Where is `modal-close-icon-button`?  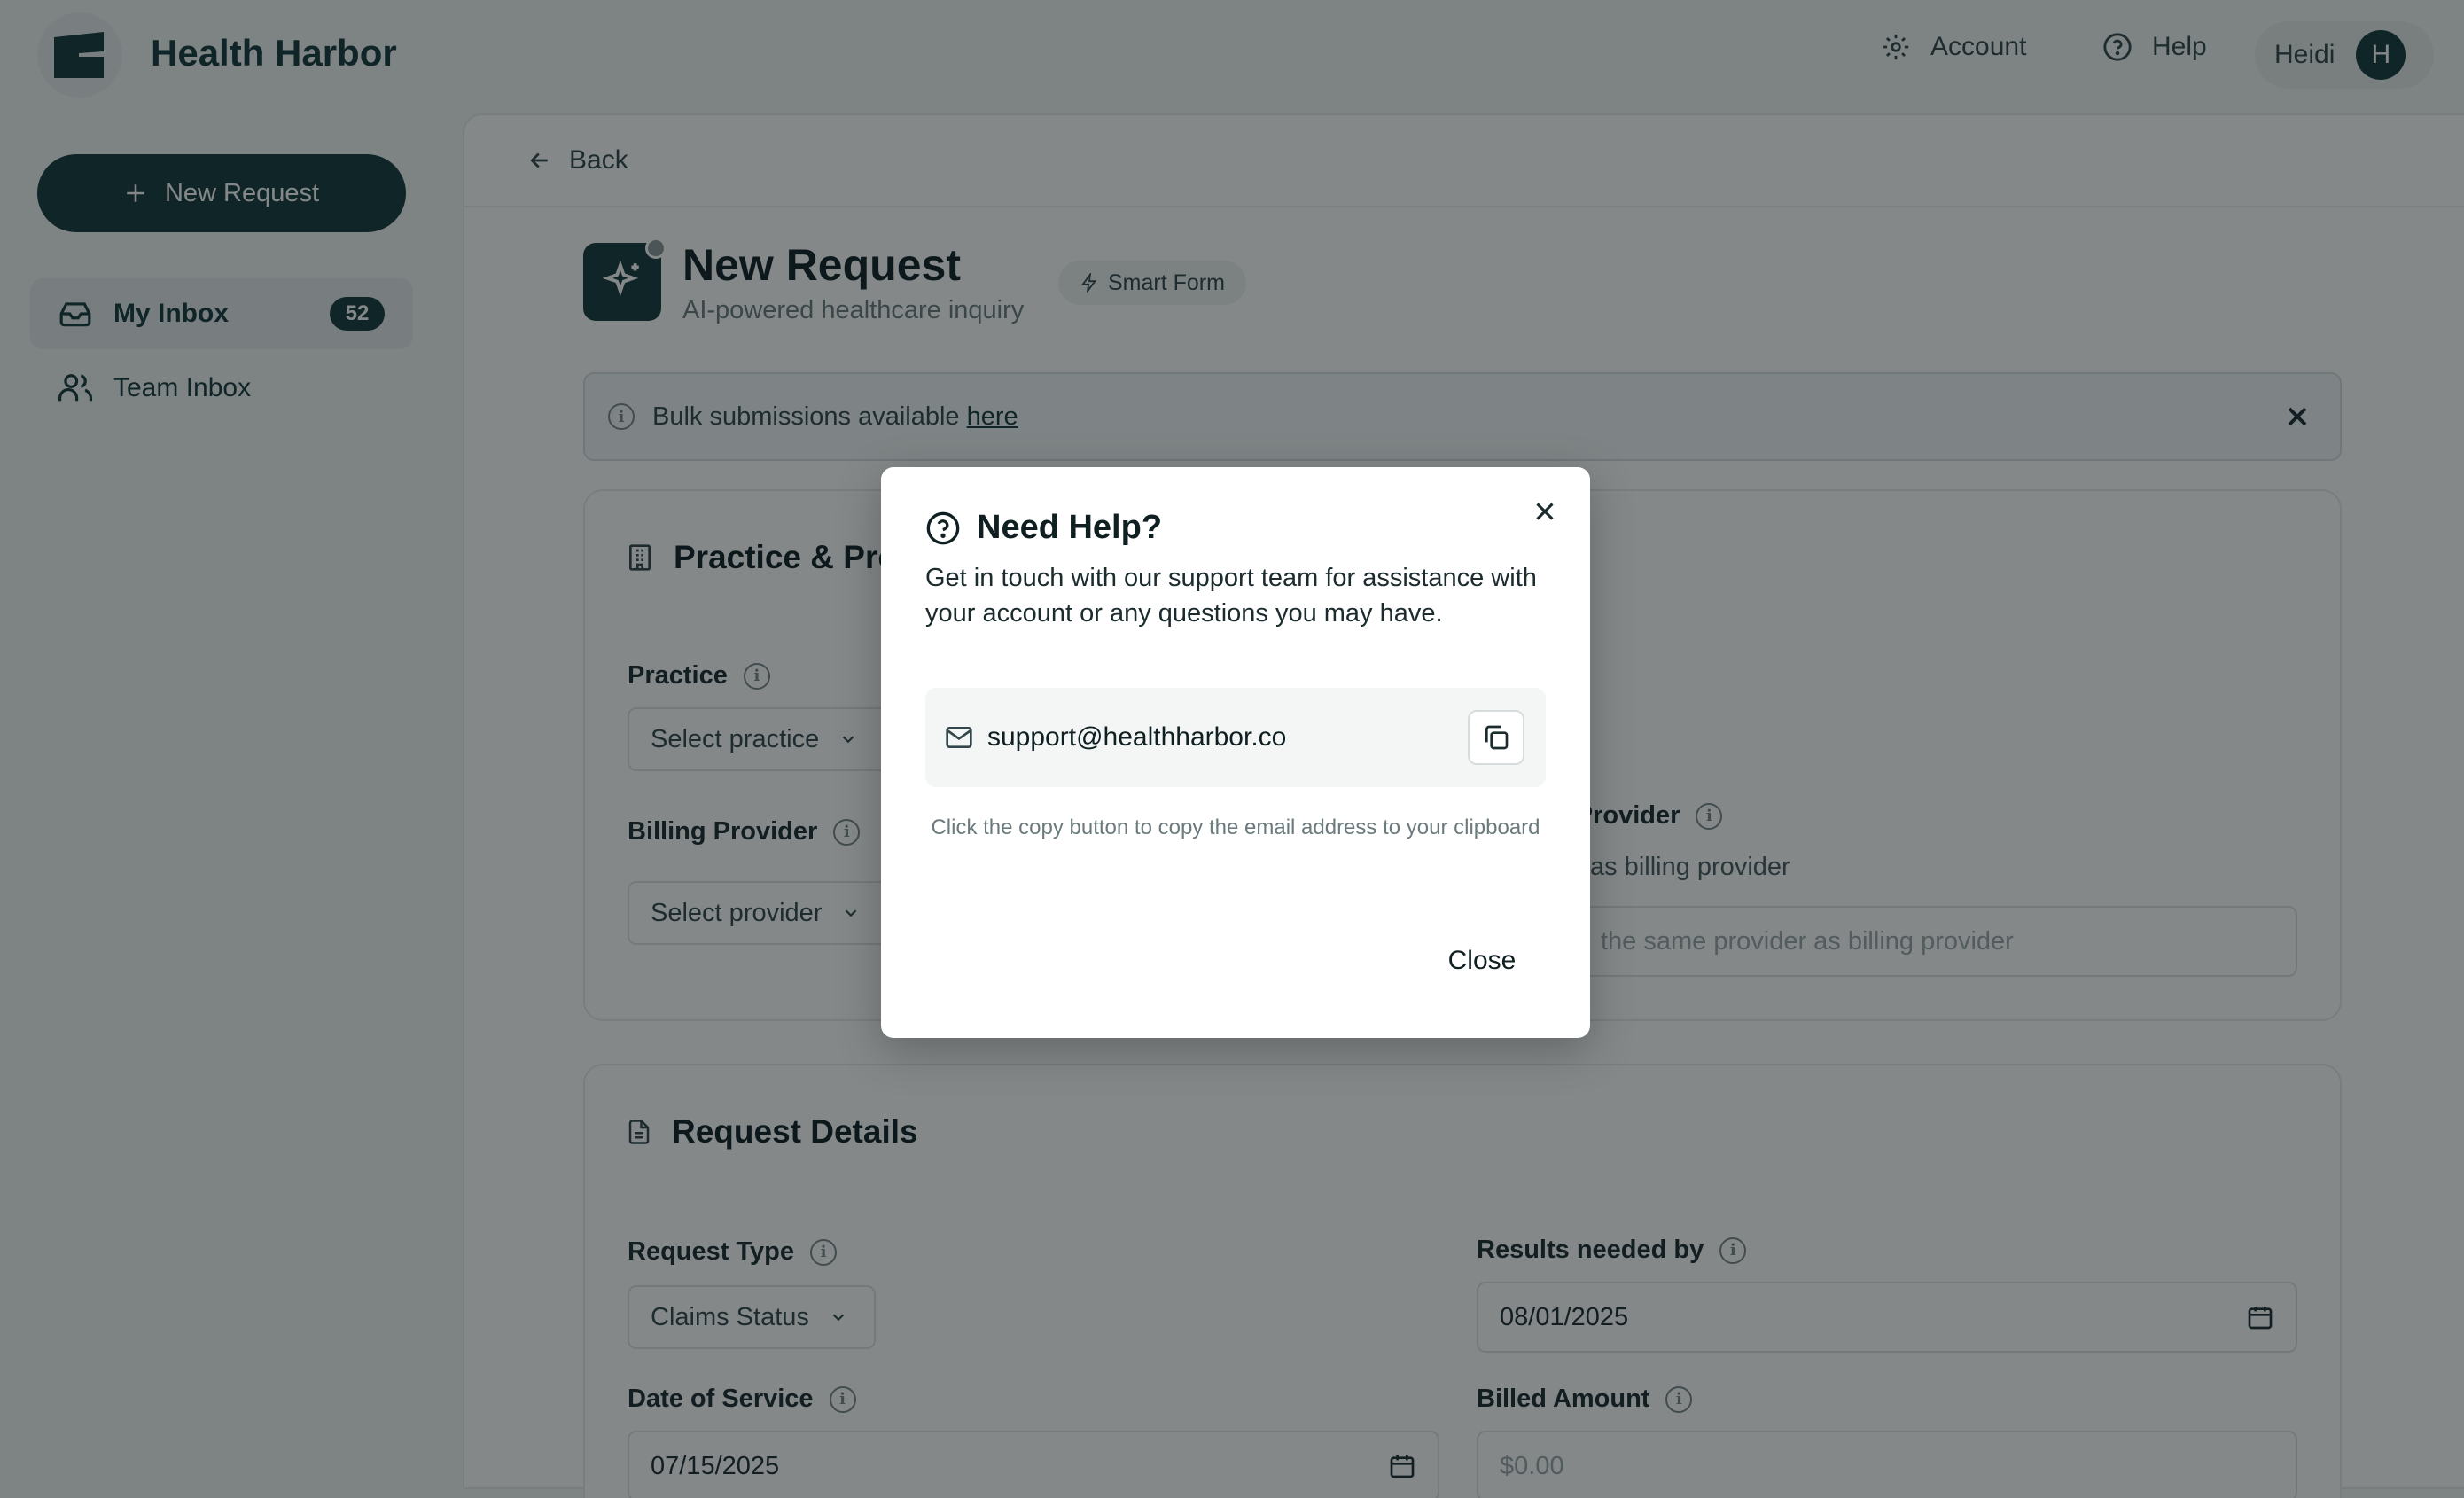 modal-close-icon-button is located at coordinates (1545, 512).